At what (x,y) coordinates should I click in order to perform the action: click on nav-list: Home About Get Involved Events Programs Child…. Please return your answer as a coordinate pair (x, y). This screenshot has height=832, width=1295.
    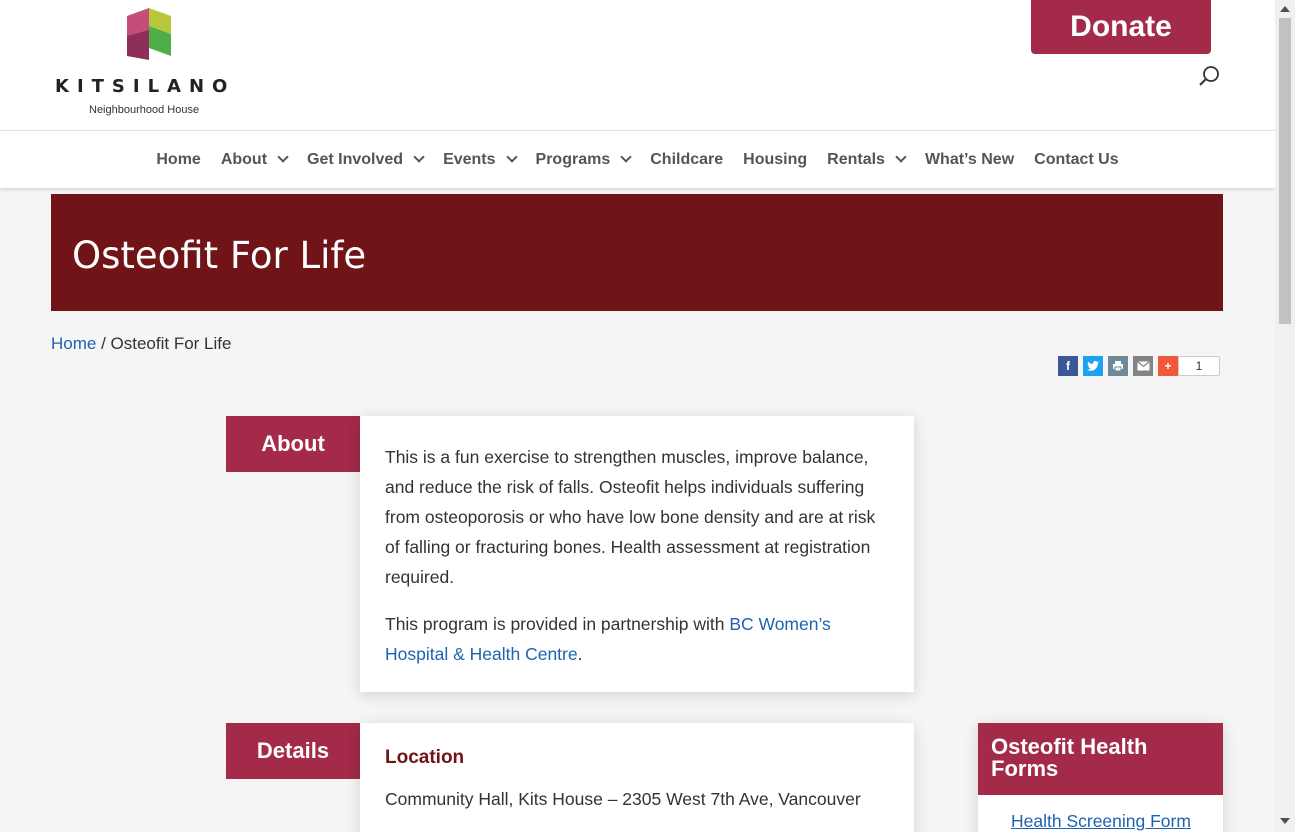
    Looking at the image, I should click on (637, 159).